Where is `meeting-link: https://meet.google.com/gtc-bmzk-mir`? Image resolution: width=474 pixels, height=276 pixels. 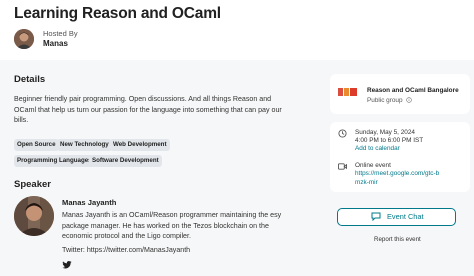 meeting-link: https://meet.google.com/gtc-bmzk-mir is located at coordinates (398, 178).